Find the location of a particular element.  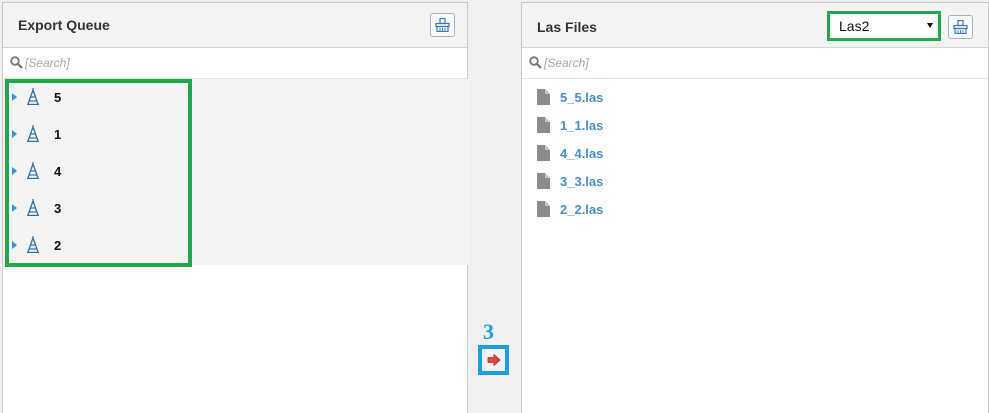

las-files-title: Las Files is located at coordinates (567, 27).